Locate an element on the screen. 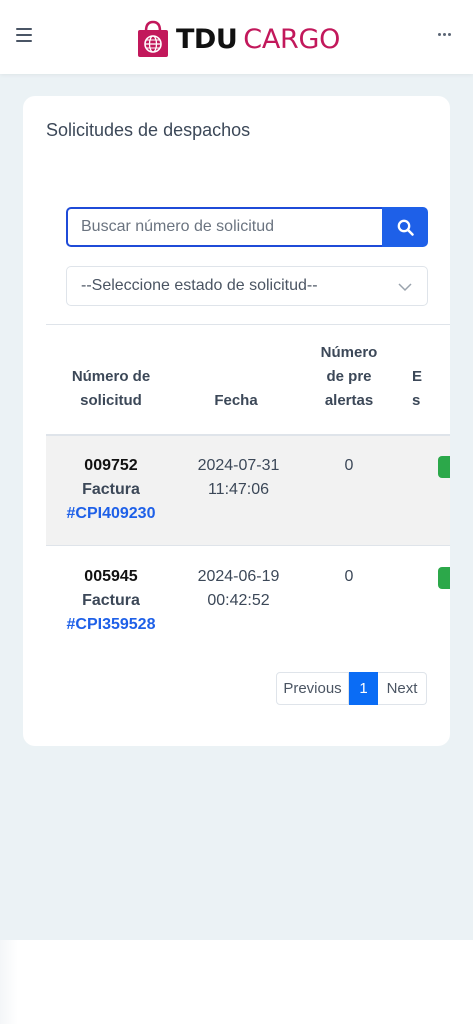  pagination-previous-button: Previous is located at coordinates (312, 688).